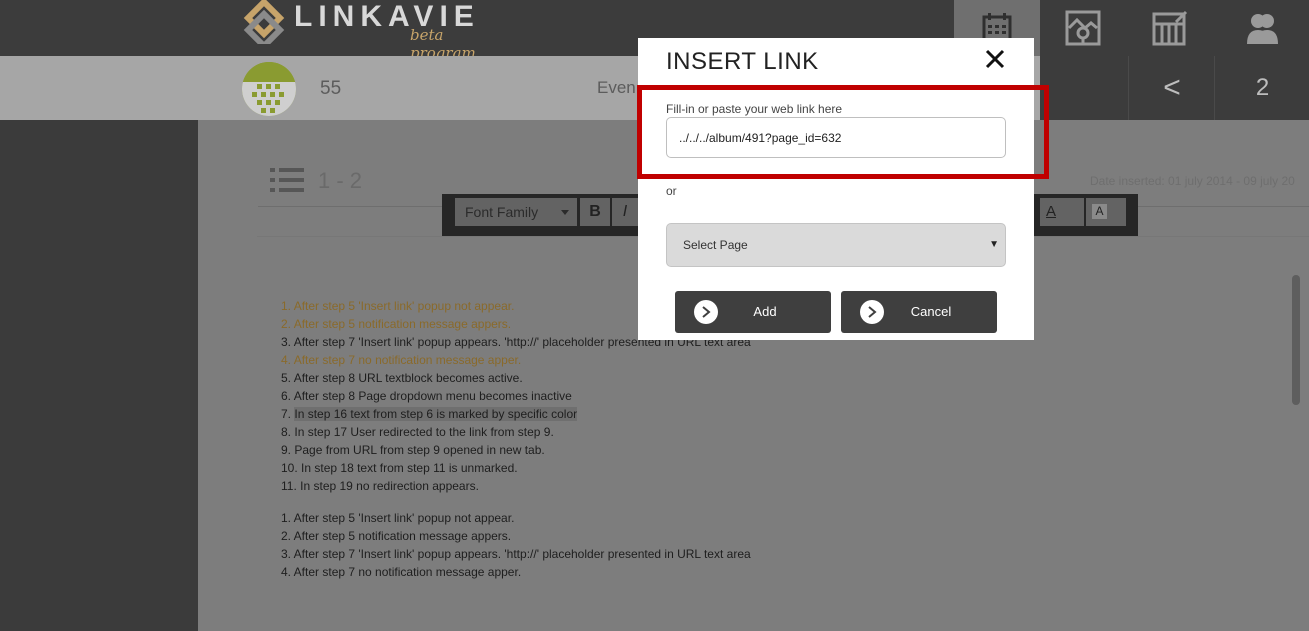 The height and width of the screenshot is (631, 1309). I want to click on line-number: 10., so click(289, 468).